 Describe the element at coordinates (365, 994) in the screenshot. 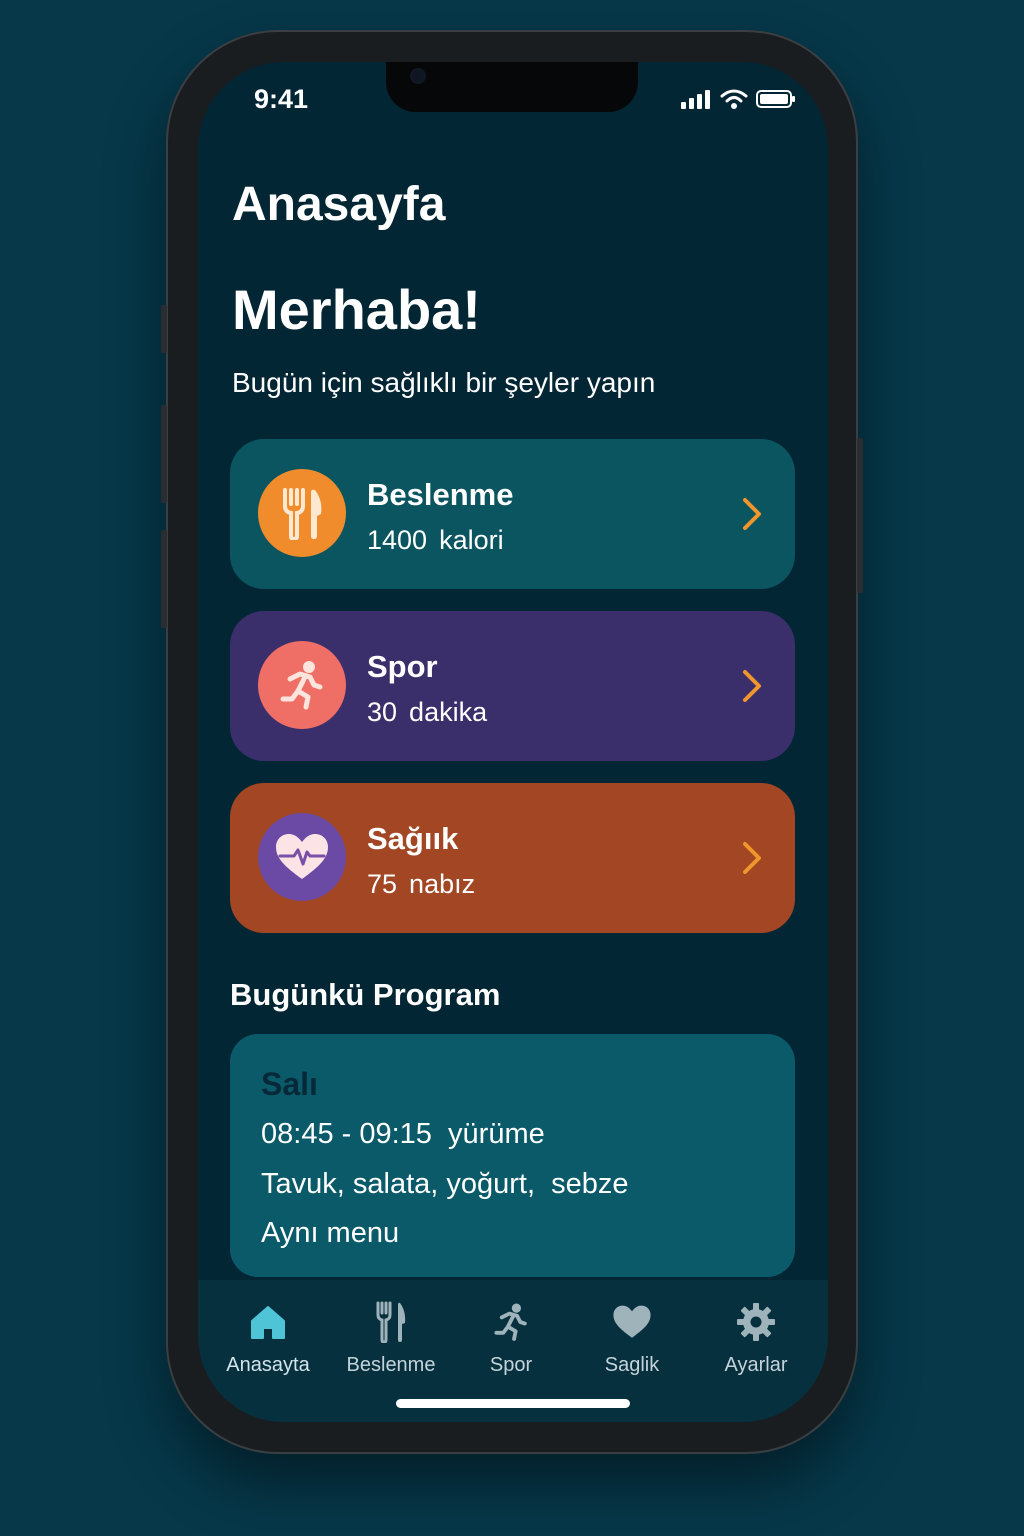

I see `program-section-title: Bugünkü Program` at that location.